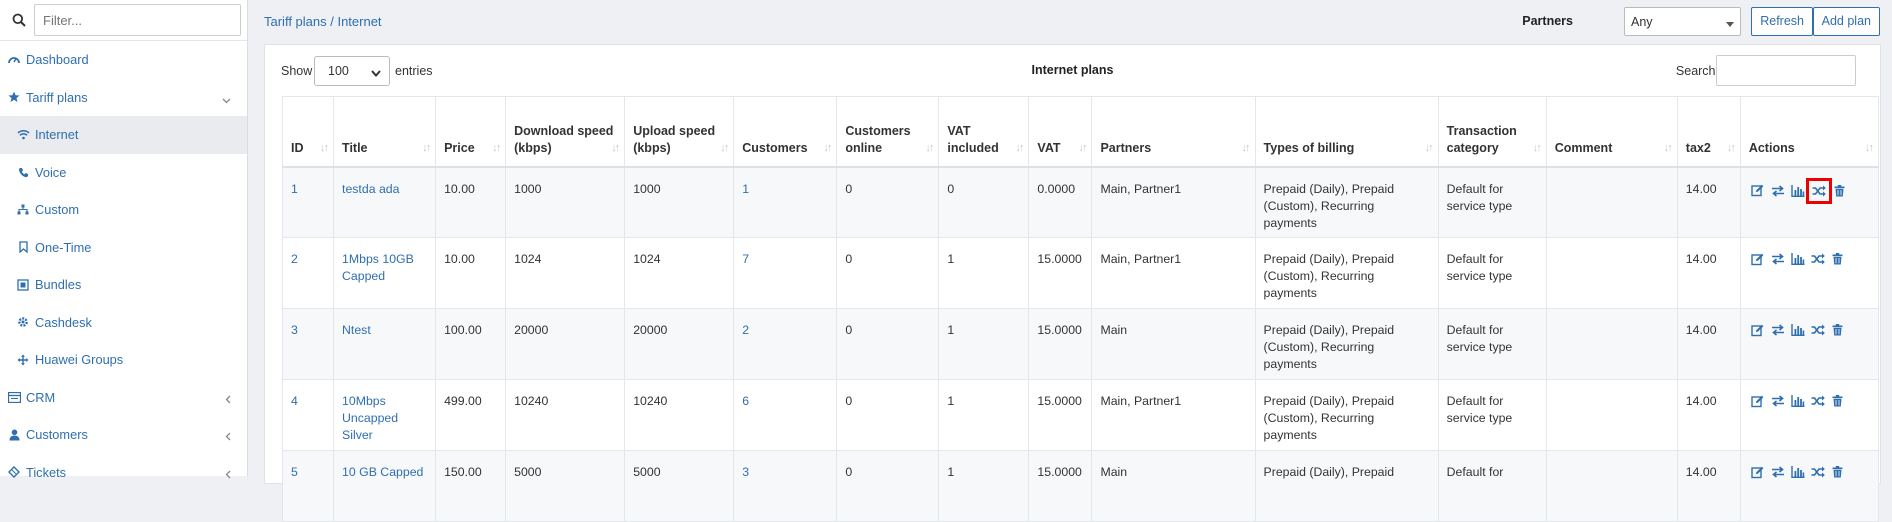 The height and width of the screenshot is (522, 1892). I want to click on sidebar-item-internet: Internet, so click(123, 135).